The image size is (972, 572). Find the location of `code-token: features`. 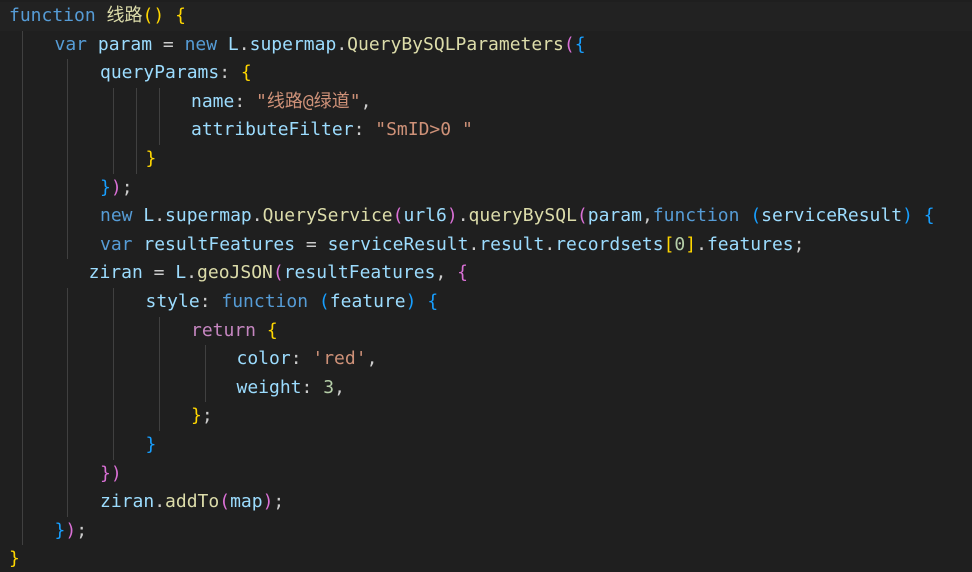

code-token: features is located at coordinates (750, 244).